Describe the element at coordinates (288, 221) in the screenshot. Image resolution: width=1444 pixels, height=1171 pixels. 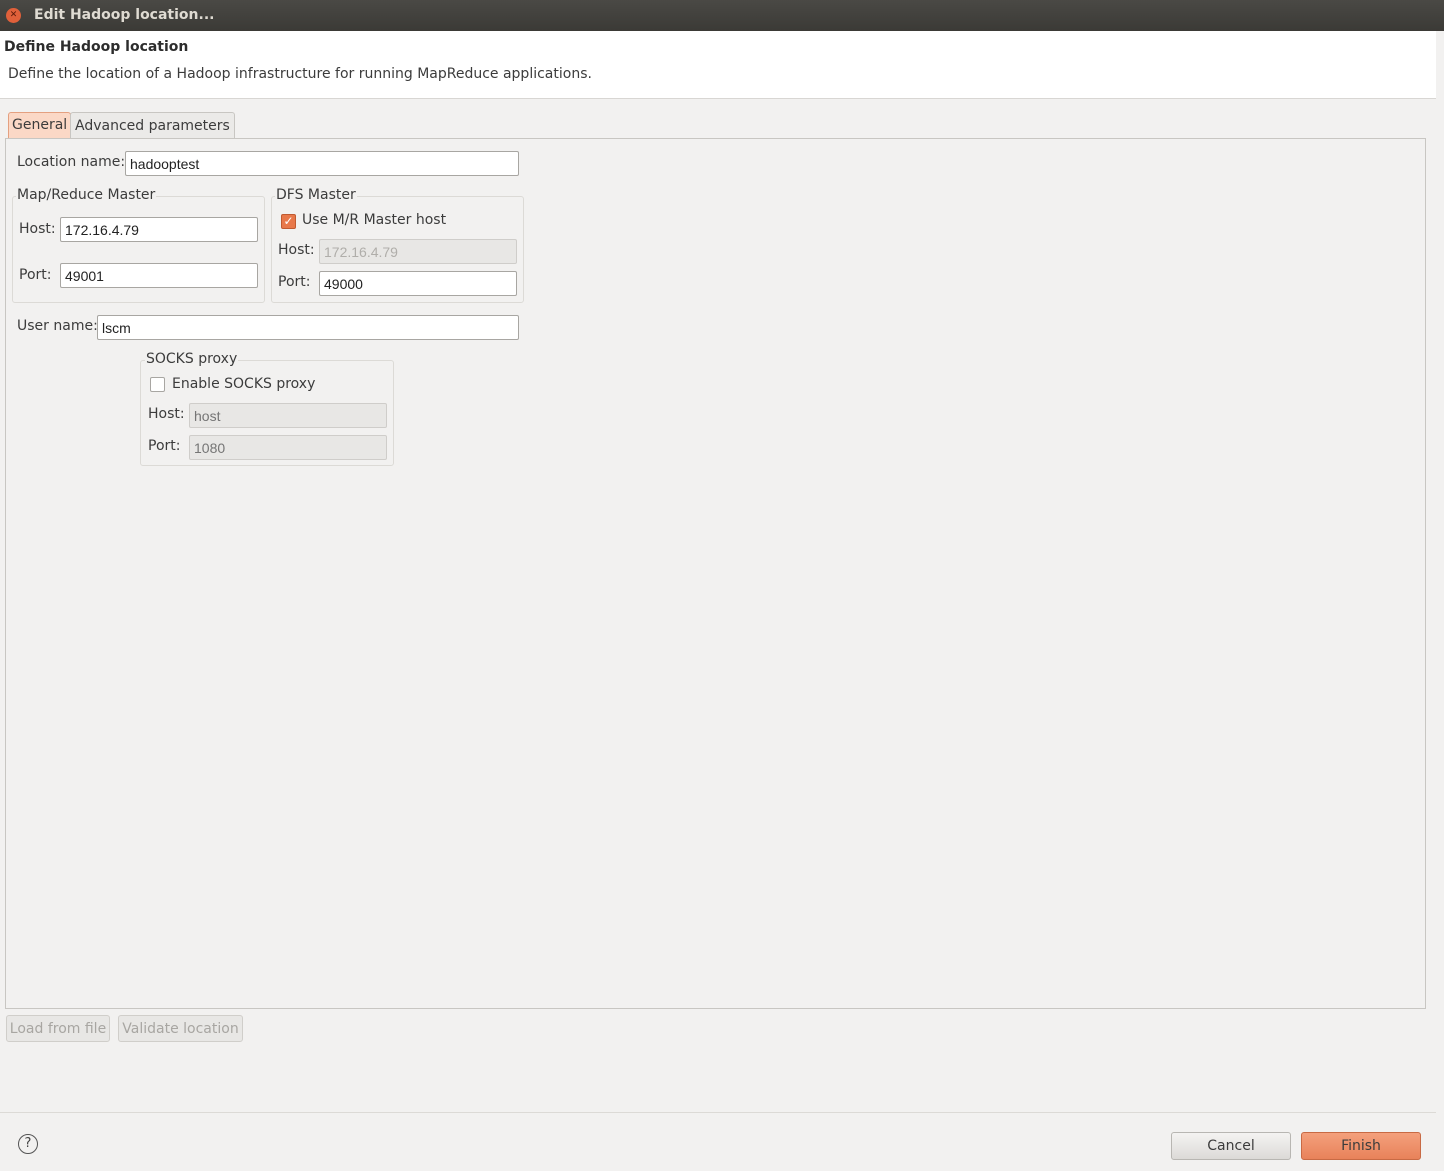
I see `use-mr-master-checkbox: ✓` at that location.